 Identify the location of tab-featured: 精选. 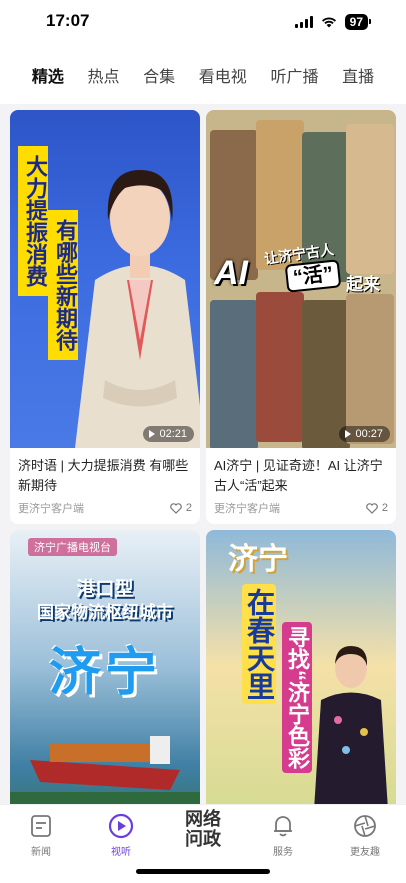
(48, 75).